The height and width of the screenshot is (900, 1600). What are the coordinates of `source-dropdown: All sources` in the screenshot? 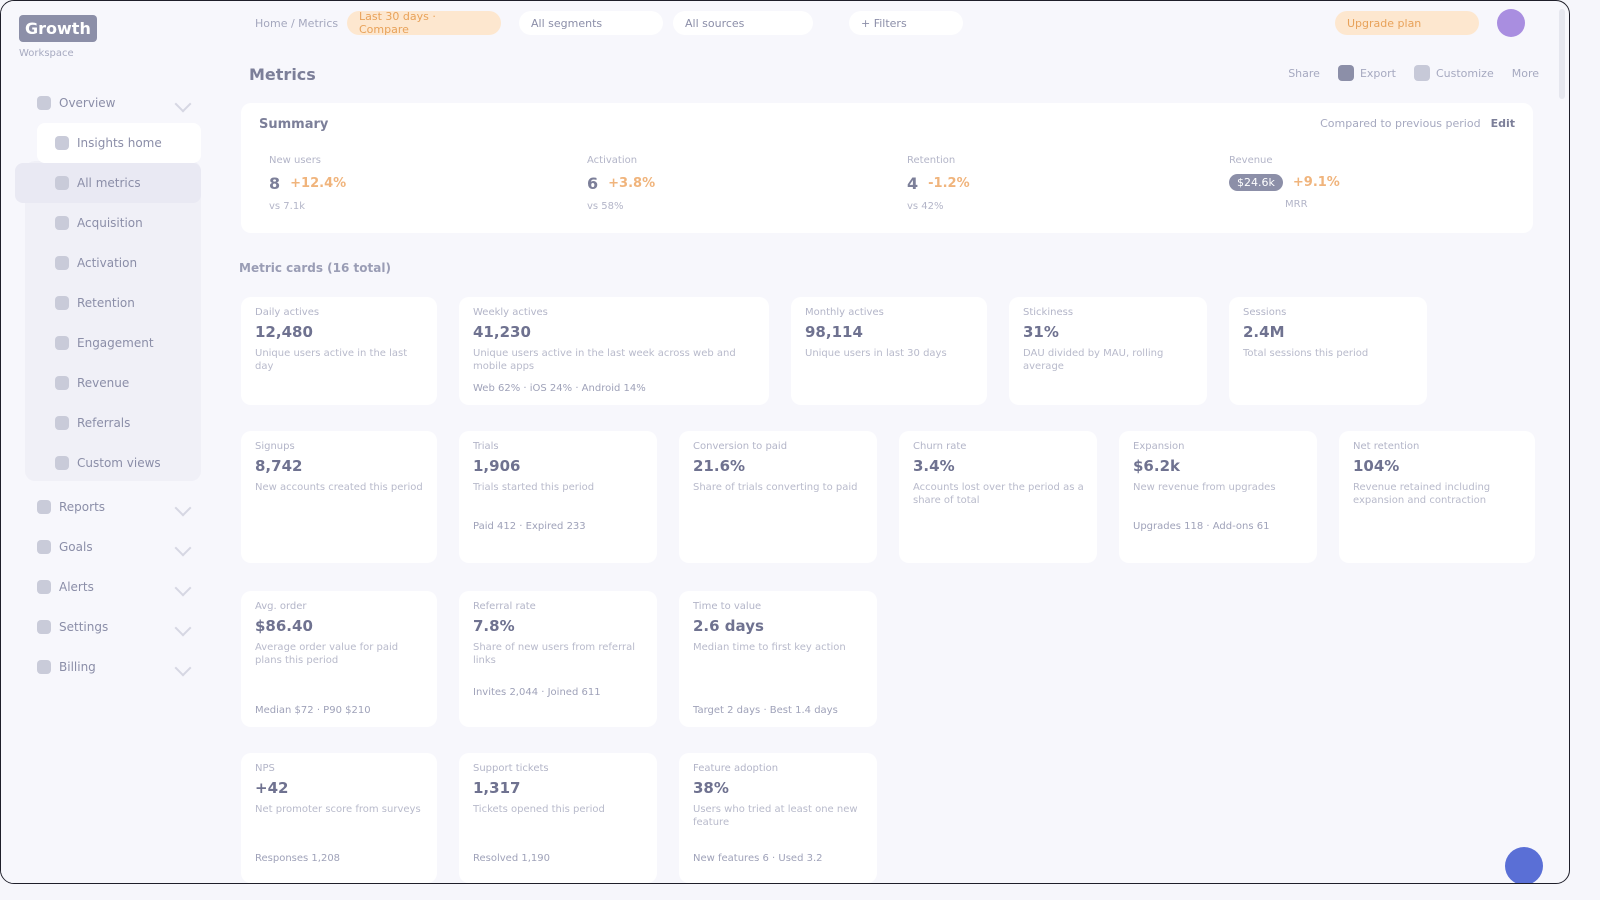 It's located at (743, 23).